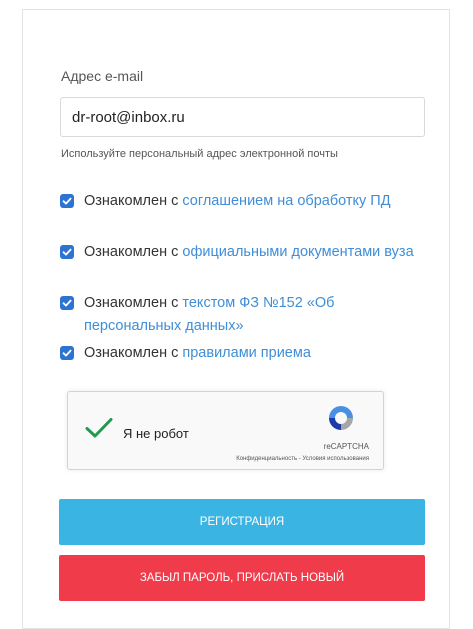  Describe the element at coordinates (346, 446) in the screenshot. I see `recaptcha-brand: reCAPTCHA` at that location.